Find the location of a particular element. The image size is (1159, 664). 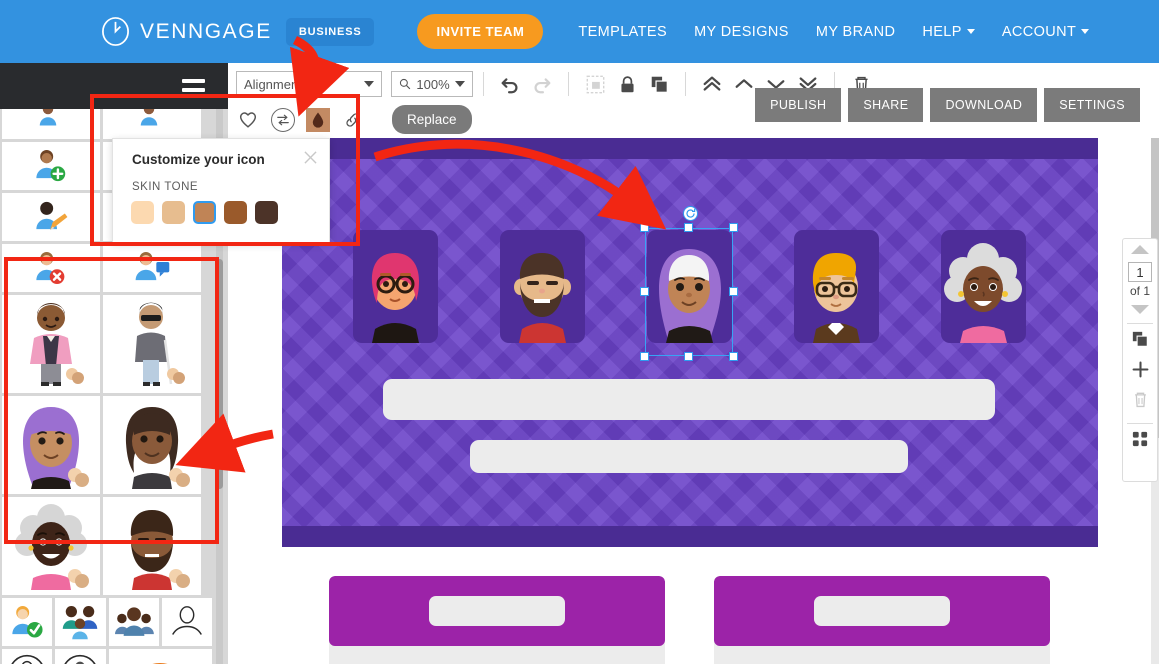

nav-templates: TEMPLATES is located at coordinates (622, 32).